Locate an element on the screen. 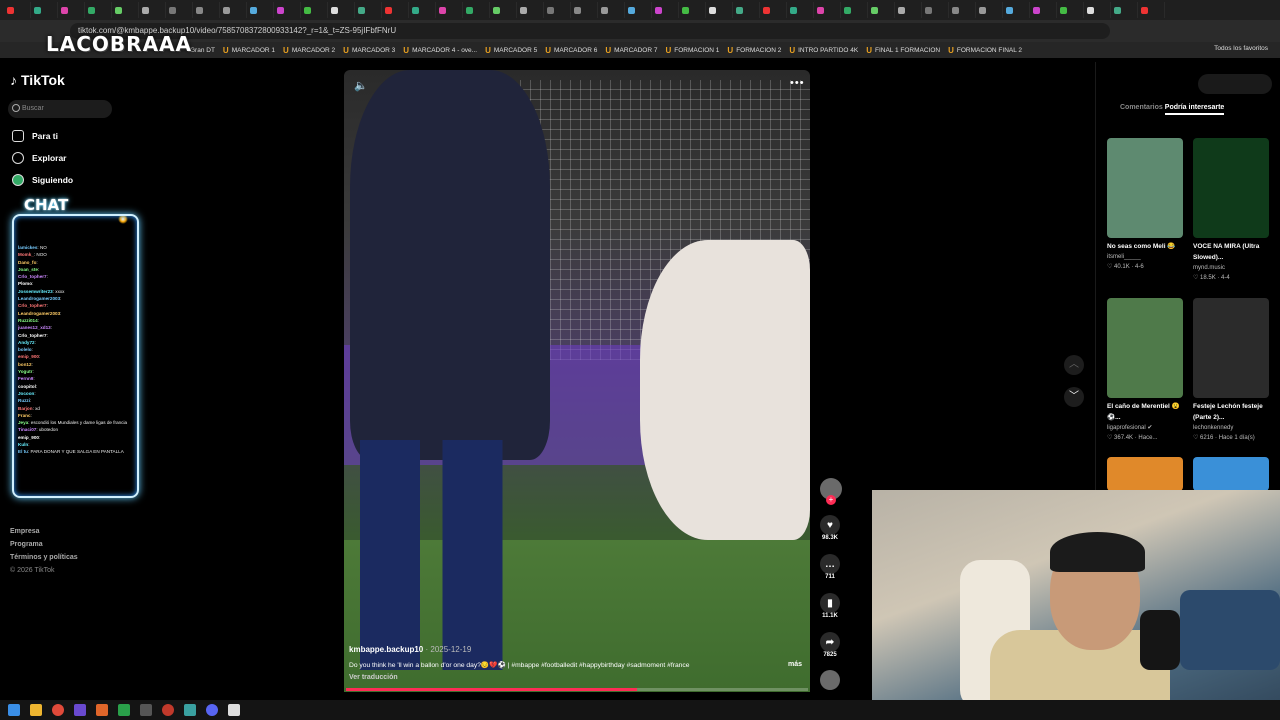  follow-plus-icon: + is located at coordinates (831, 500).